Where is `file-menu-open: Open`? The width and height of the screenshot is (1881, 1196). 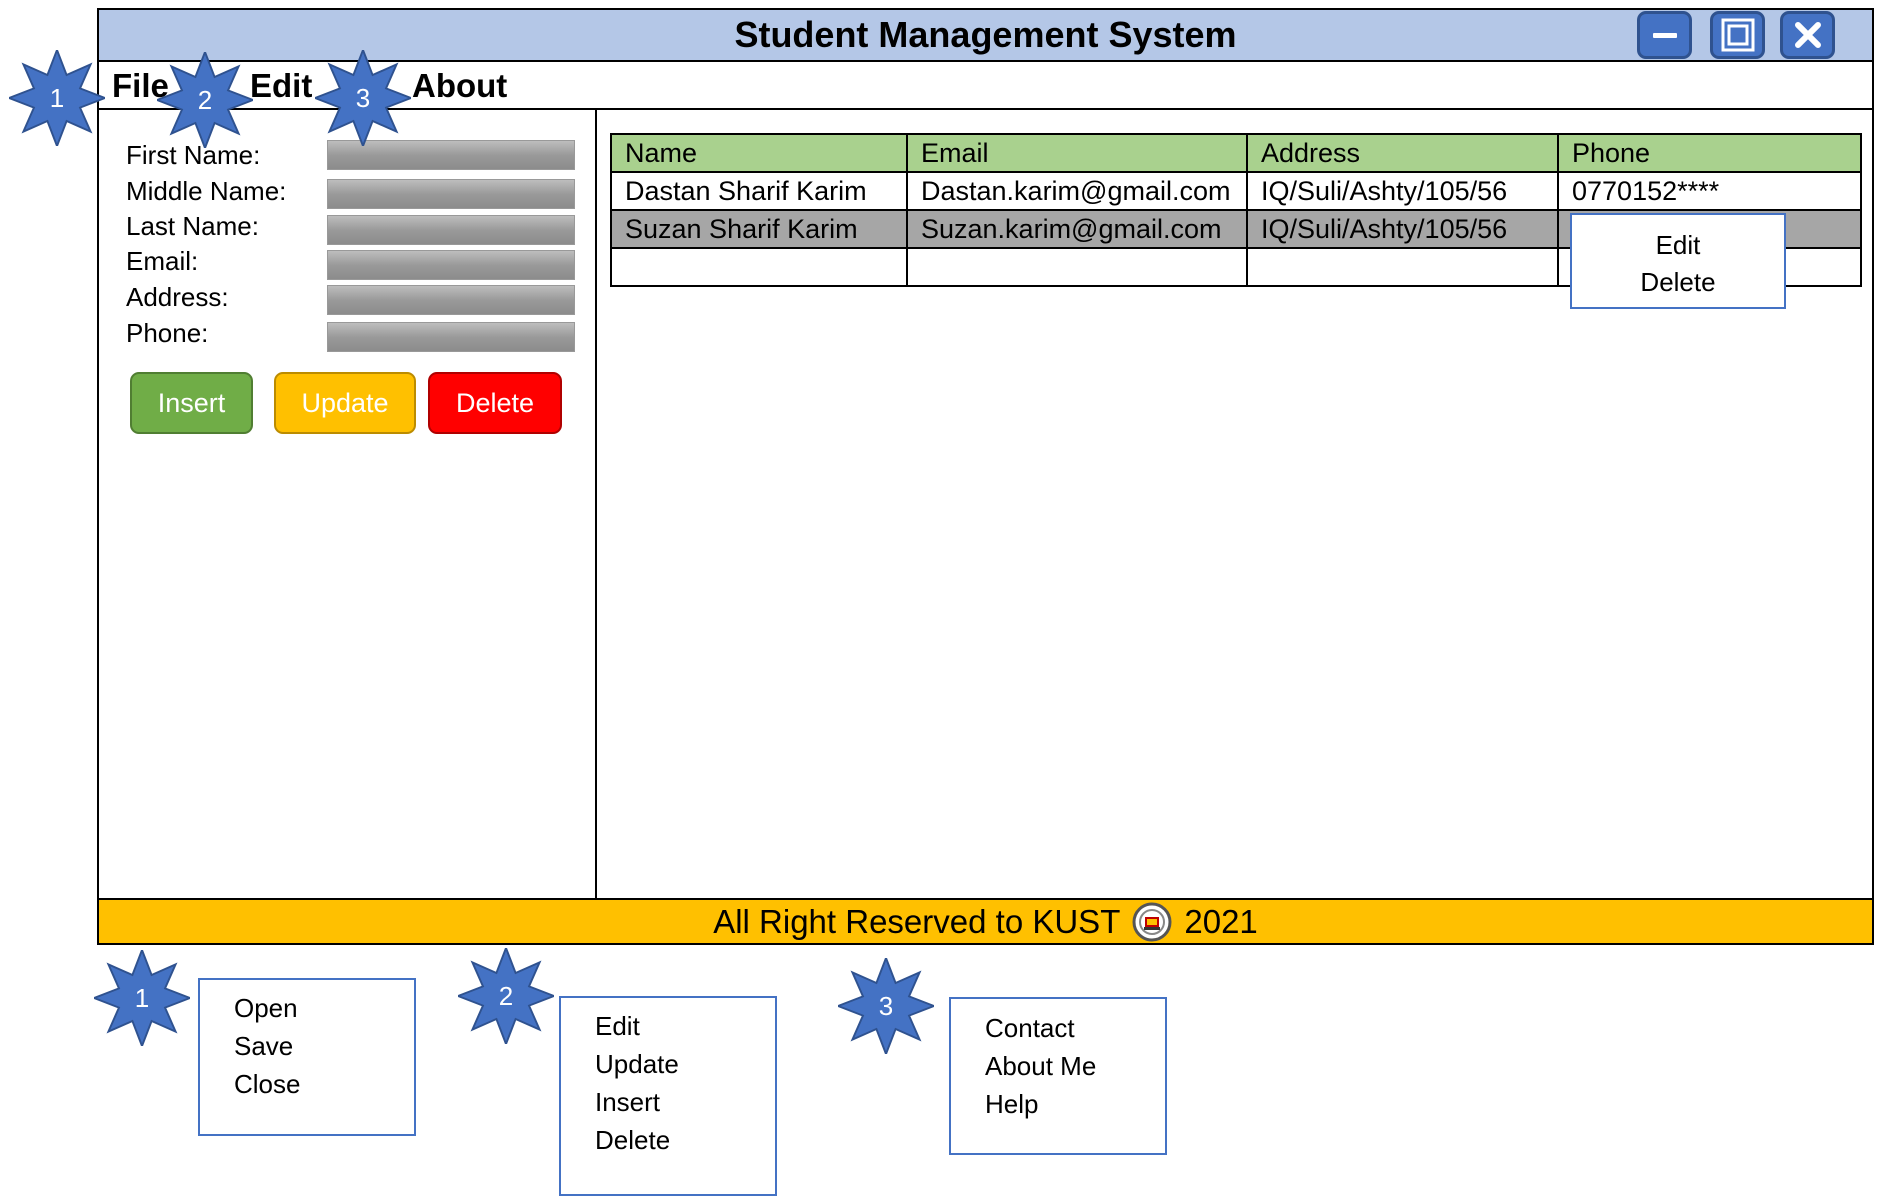
file-menu-open: Open is located at coordinates (324, 1008).